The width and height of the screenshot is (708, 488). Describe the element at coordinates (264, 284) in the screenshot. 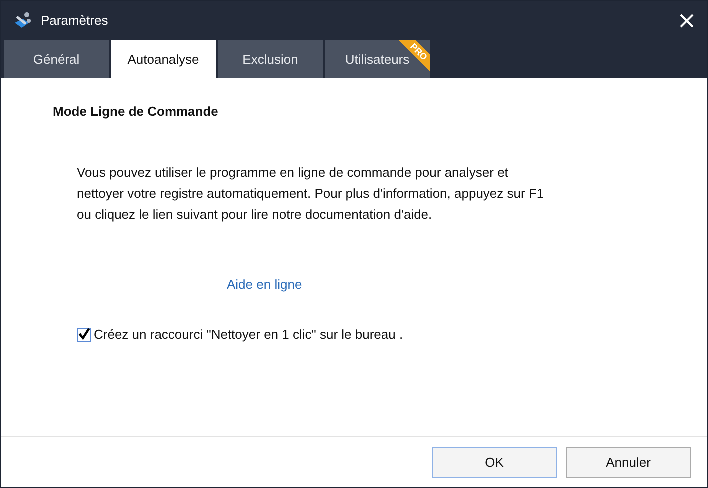

I see `help-link: Aide en ligne` at that location.